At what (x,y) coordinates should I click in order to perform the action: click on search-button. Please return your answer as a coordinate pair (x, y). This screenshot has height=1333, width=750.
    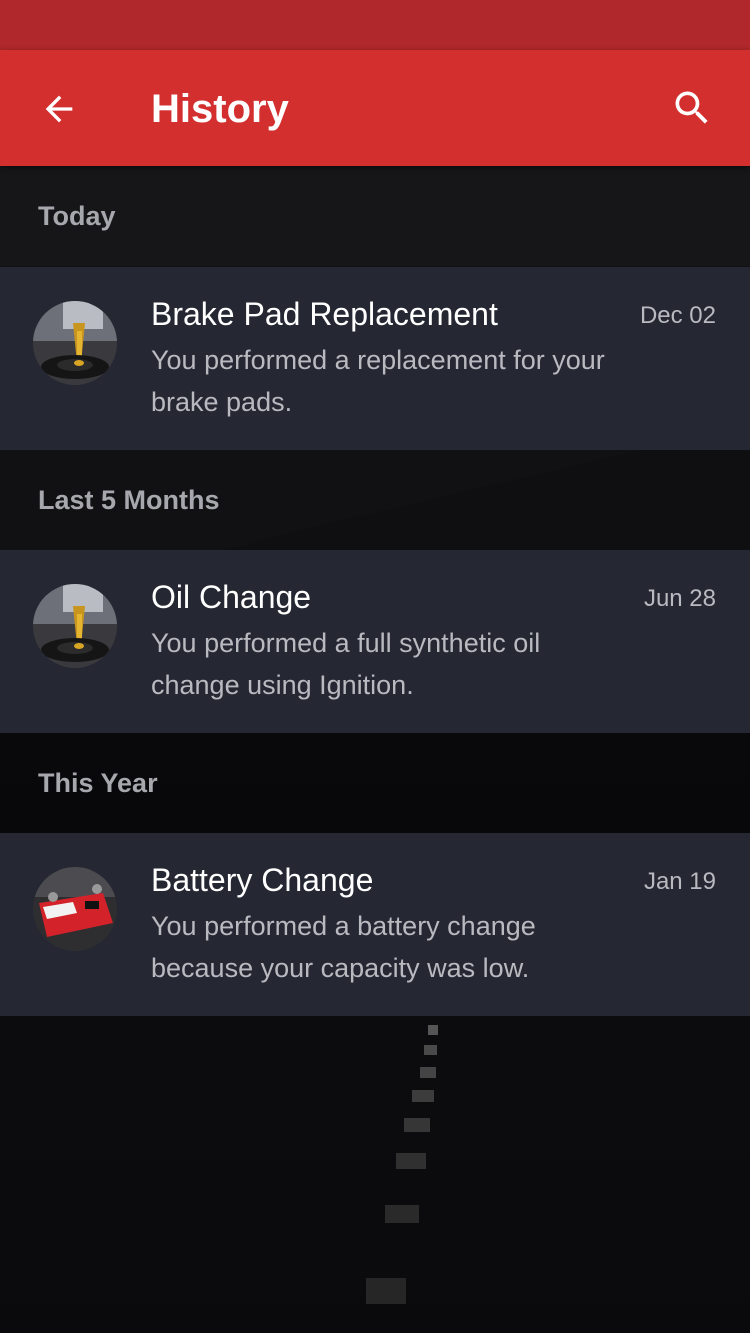
    Looking at the image, I should click on (692, 108).